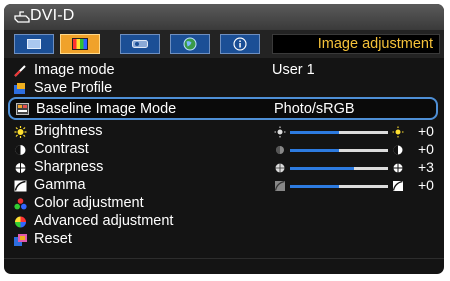 The image size is (450, 281). I want to click on color-wheel-icon, so click(20, 222).